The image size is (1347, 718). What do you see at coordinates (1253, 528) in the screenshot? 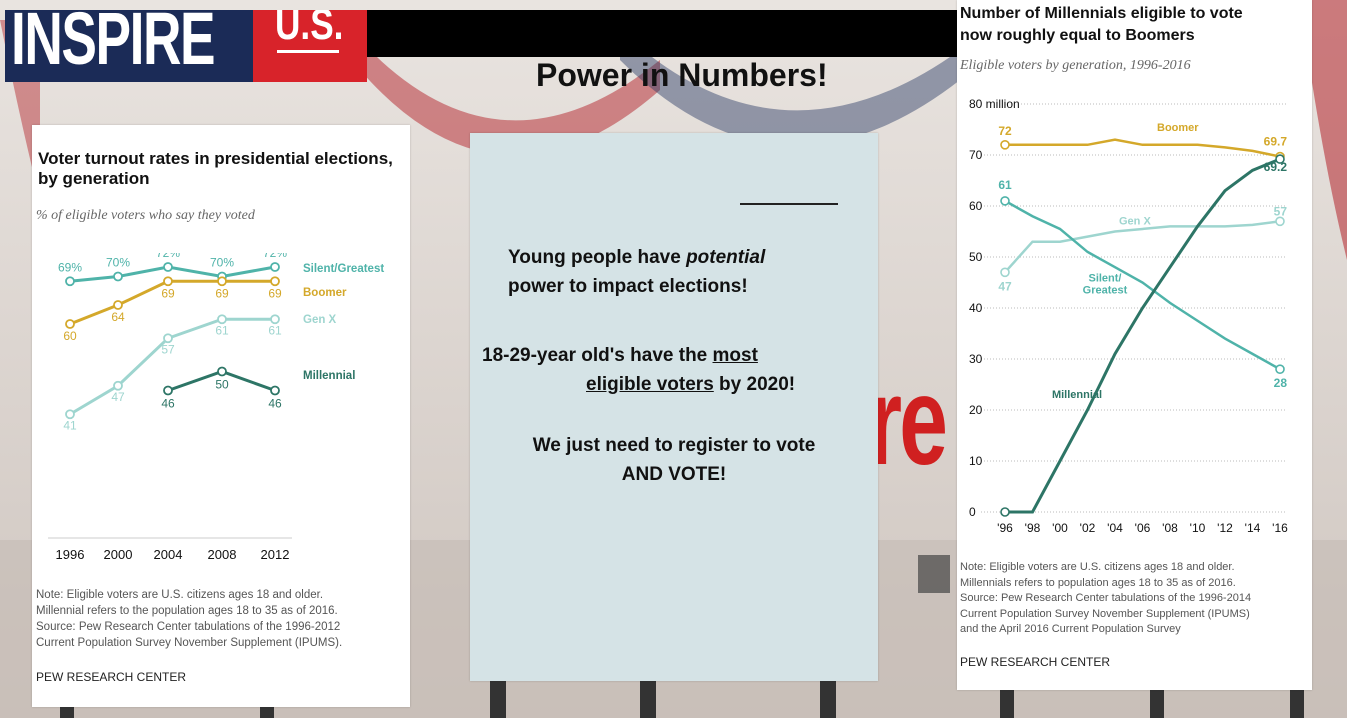
I see `x-tick-label: '14` at bounding box center [1253, 528].